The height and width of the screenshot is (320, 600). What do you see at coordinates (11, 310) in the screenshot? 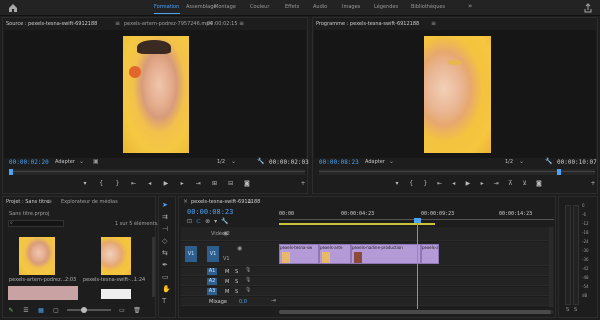
I see `pencil-icon: ✎` at bounding box center [11, 310].